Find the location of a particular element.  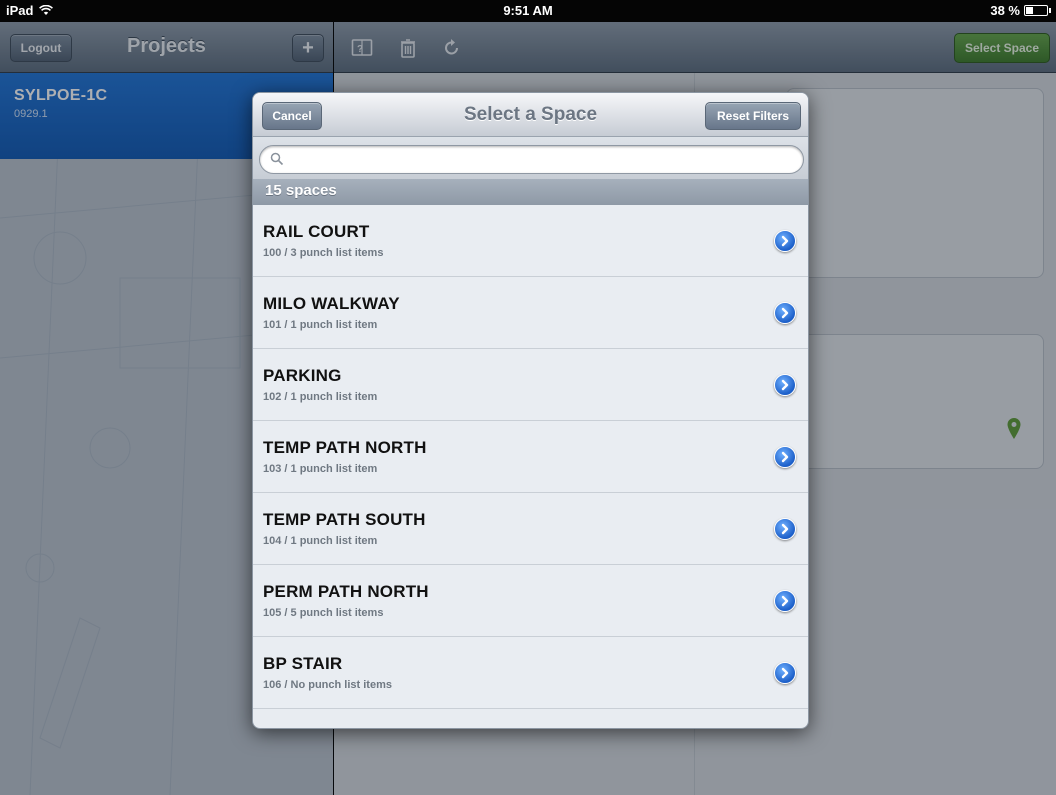

modal-header: Cancel Select a Space Reset Filters is located at coordinates (530, 115).